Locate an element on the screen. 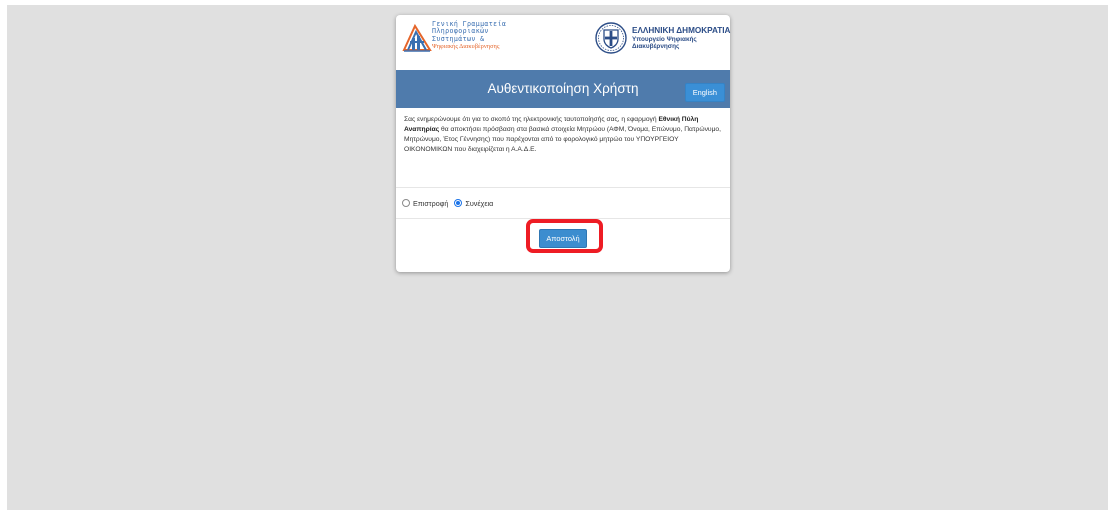 The image size is (1108, 510). header-bar: Αυθεντικοποίηση Χρήστη English is located at coordinates (563, 89).